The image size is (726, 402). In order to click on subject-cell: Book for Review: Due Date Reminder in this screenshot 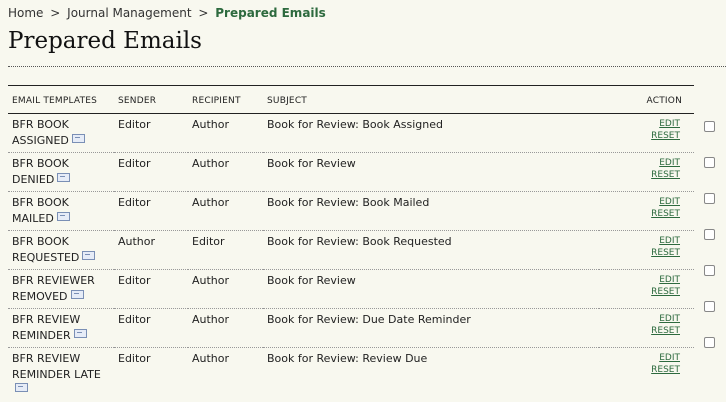, I will do `click(431, 328)`.